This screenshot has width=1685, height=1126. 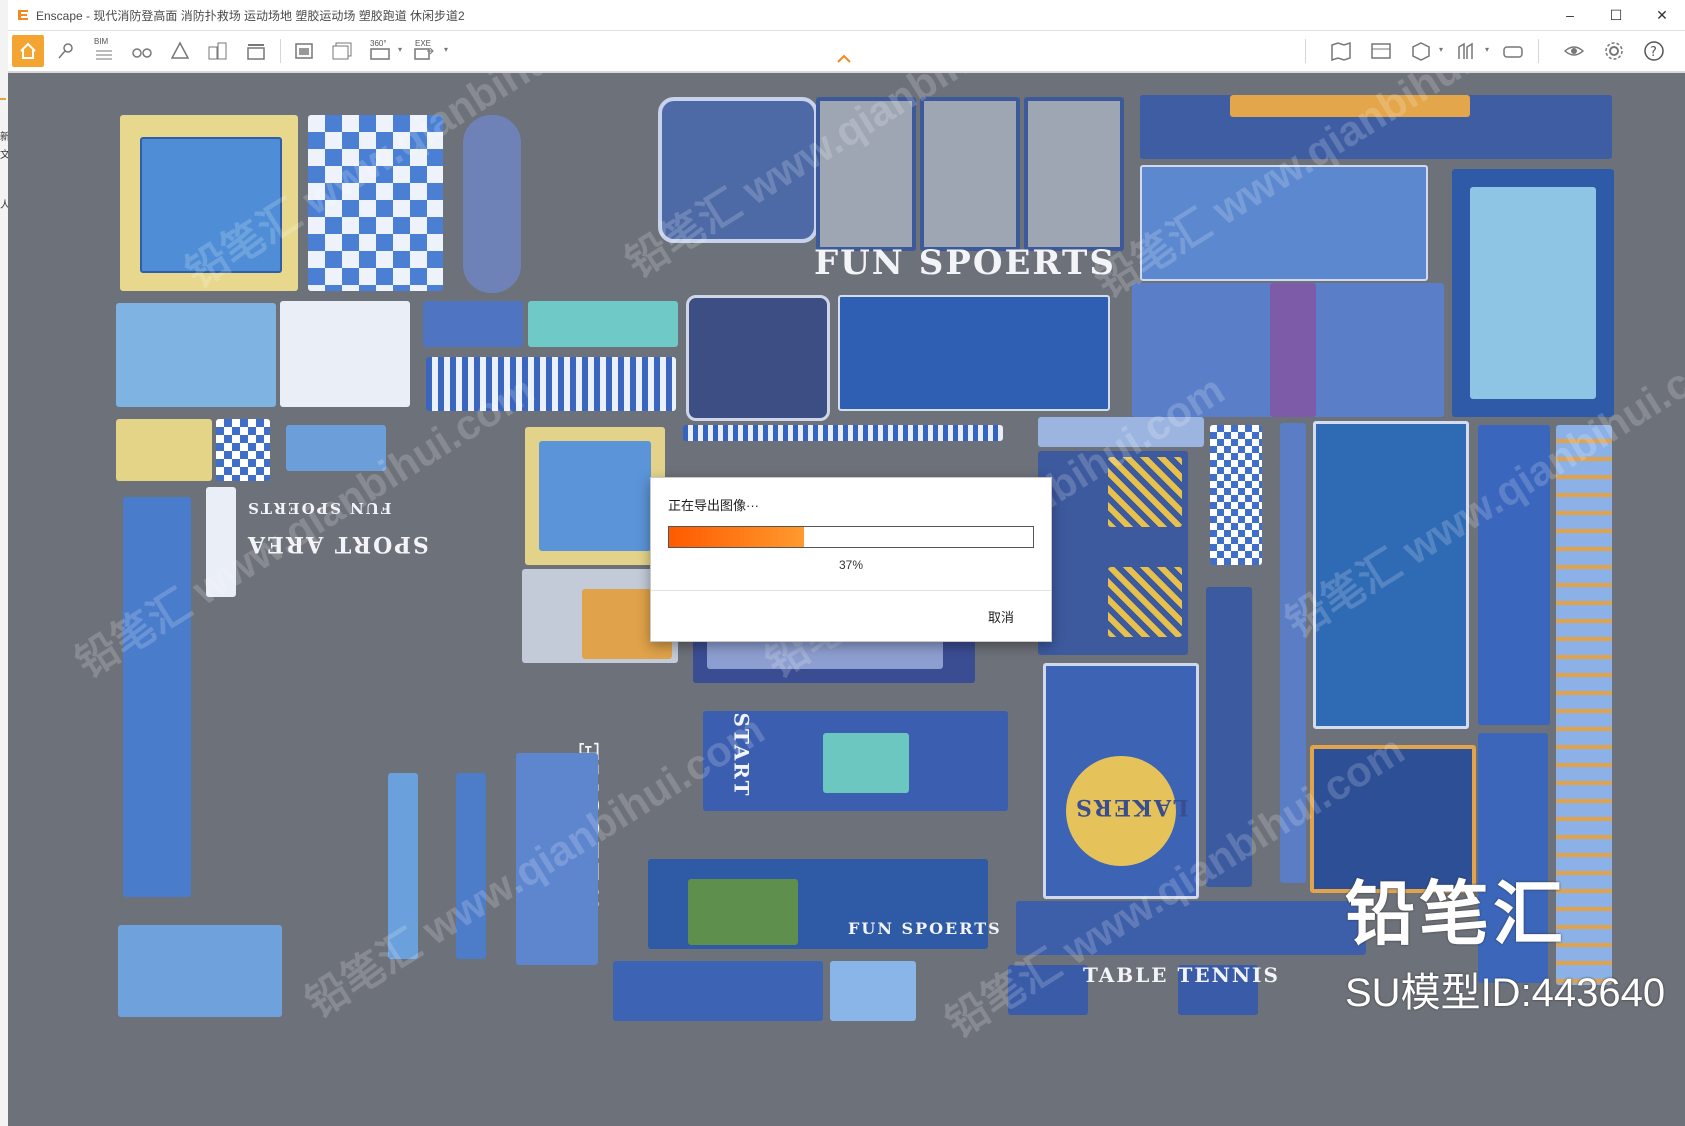 I want to click on atmosphere-icon, so click(x=1465, y=50).